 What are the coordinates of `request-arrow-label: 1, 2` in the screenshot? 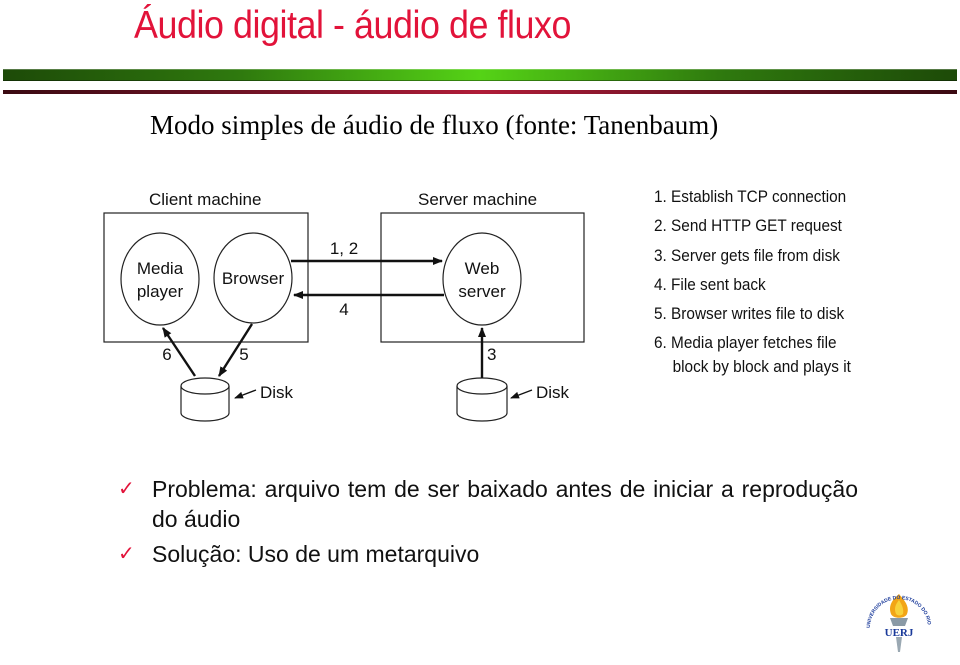 It's located at (344, 248).